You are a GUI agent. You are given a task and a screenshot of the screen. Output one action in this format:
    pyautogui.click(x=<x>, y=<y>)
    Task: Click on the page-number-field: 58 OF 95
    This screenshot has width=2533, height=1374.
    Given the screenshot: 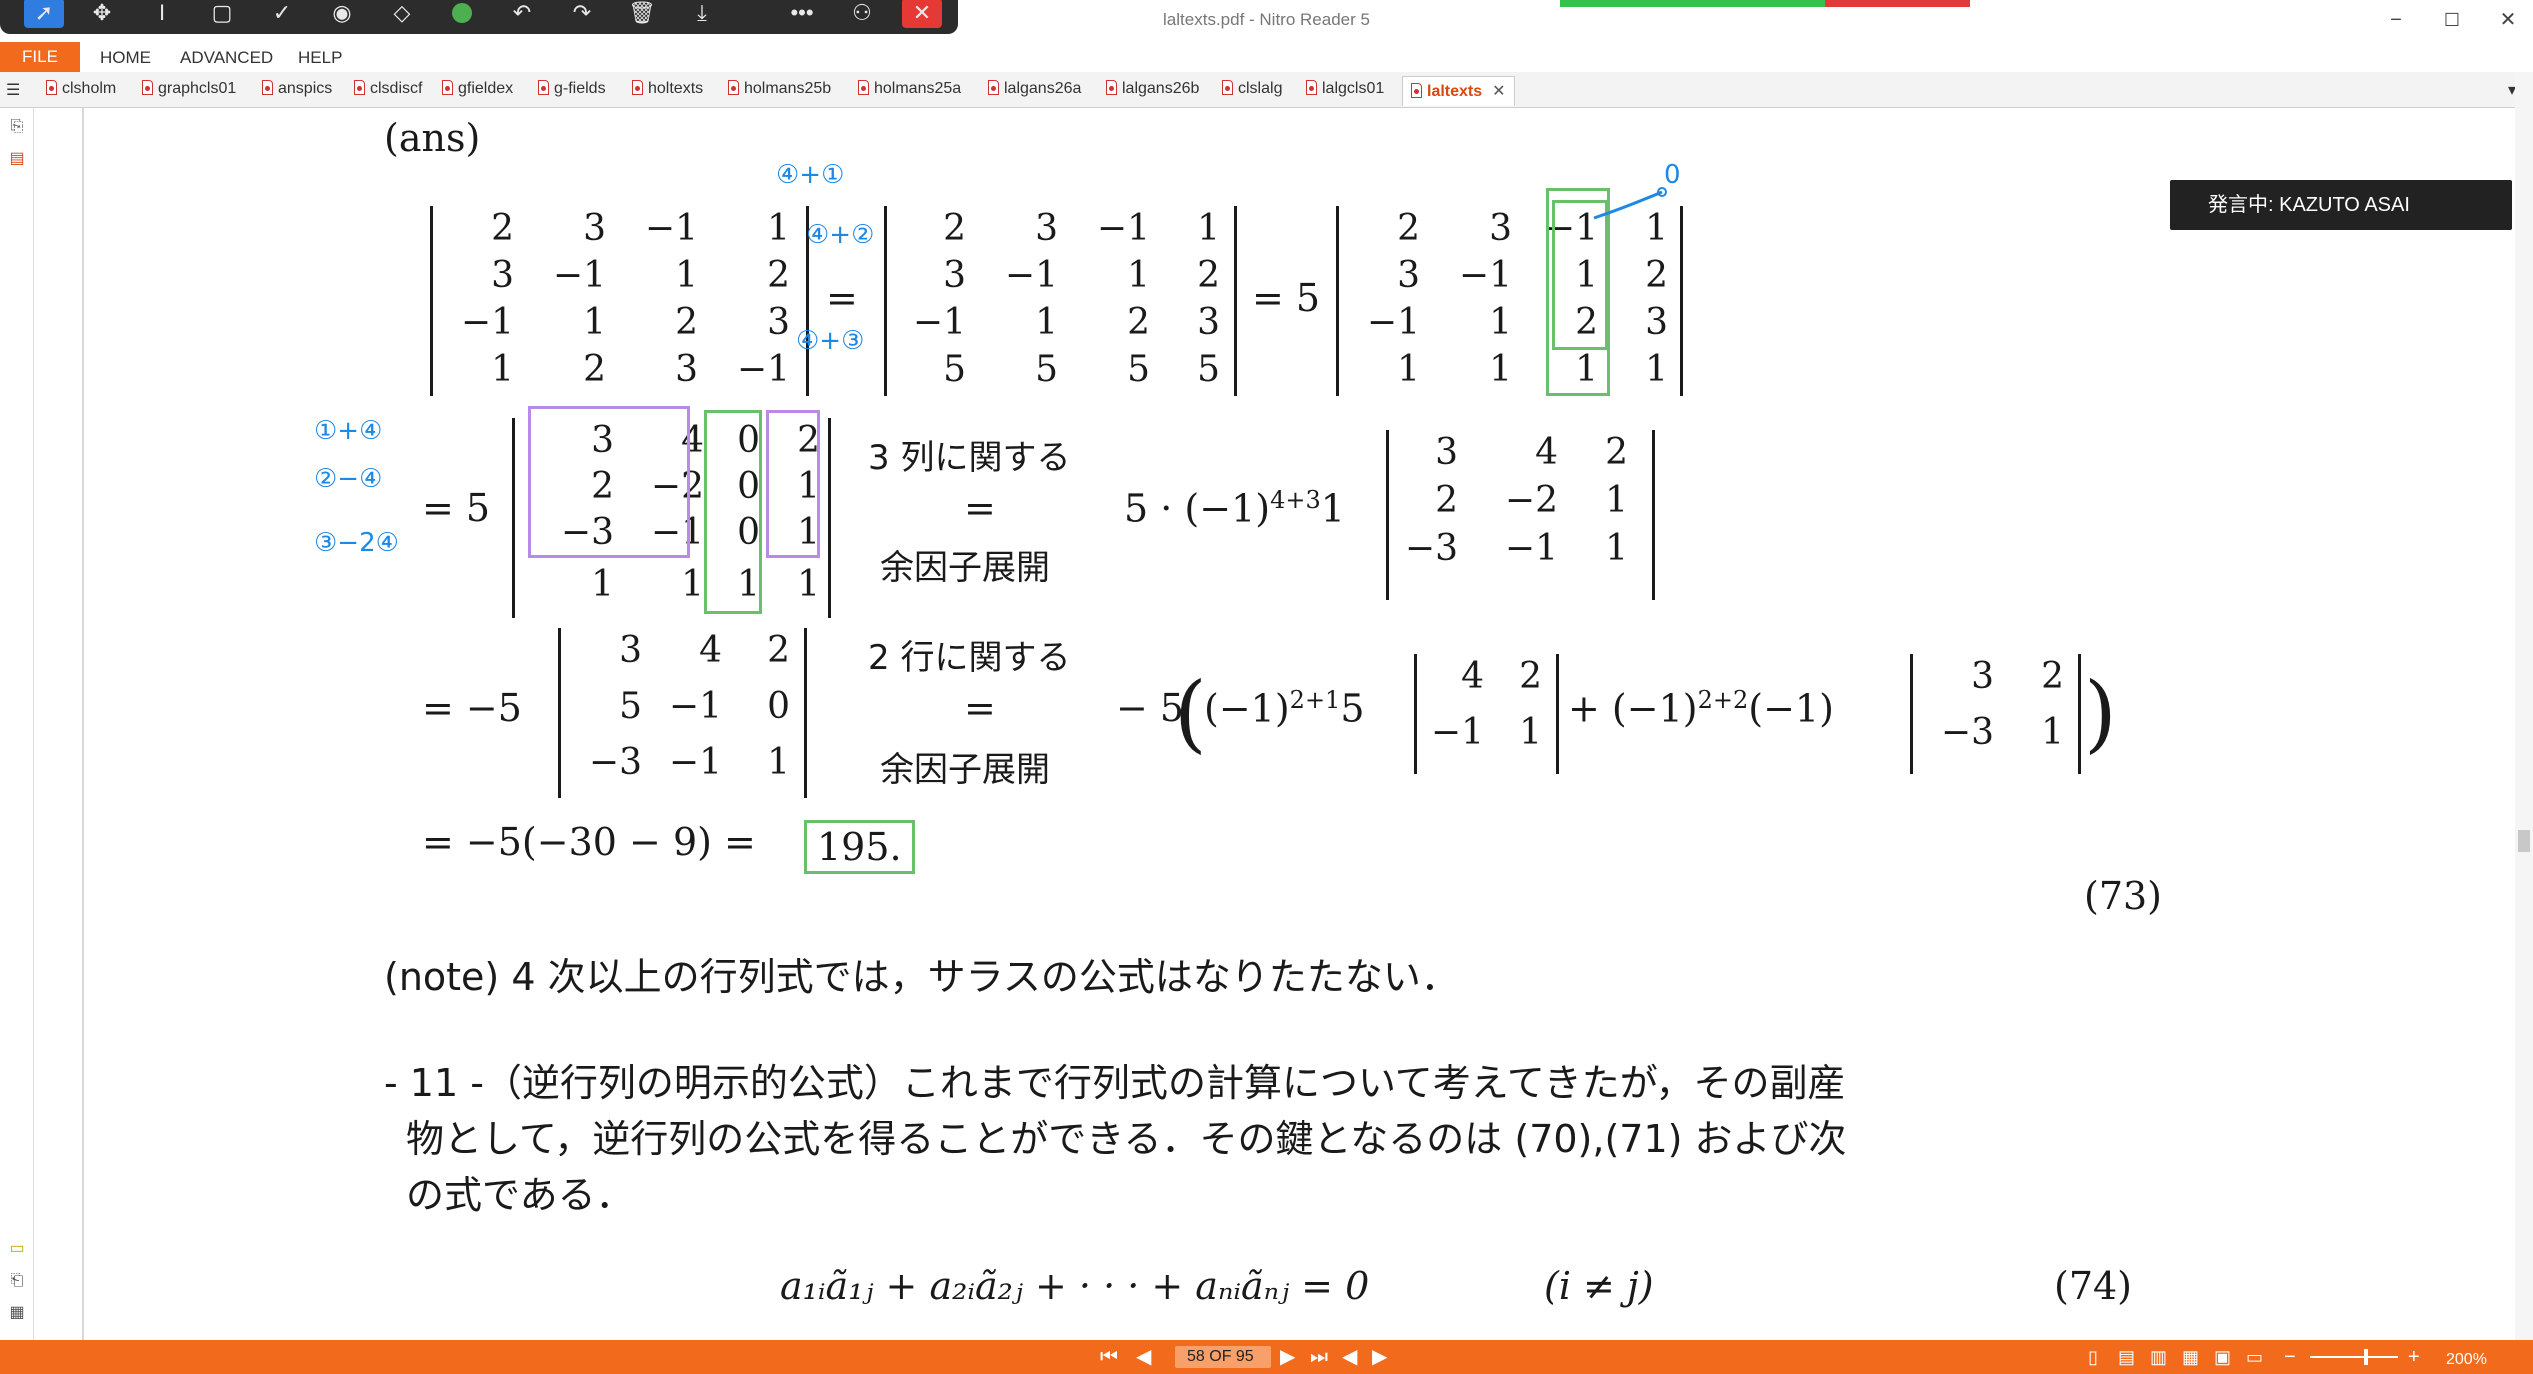 What is the action you would take?
    pyautogui.click(x=1223, y=1357)
    